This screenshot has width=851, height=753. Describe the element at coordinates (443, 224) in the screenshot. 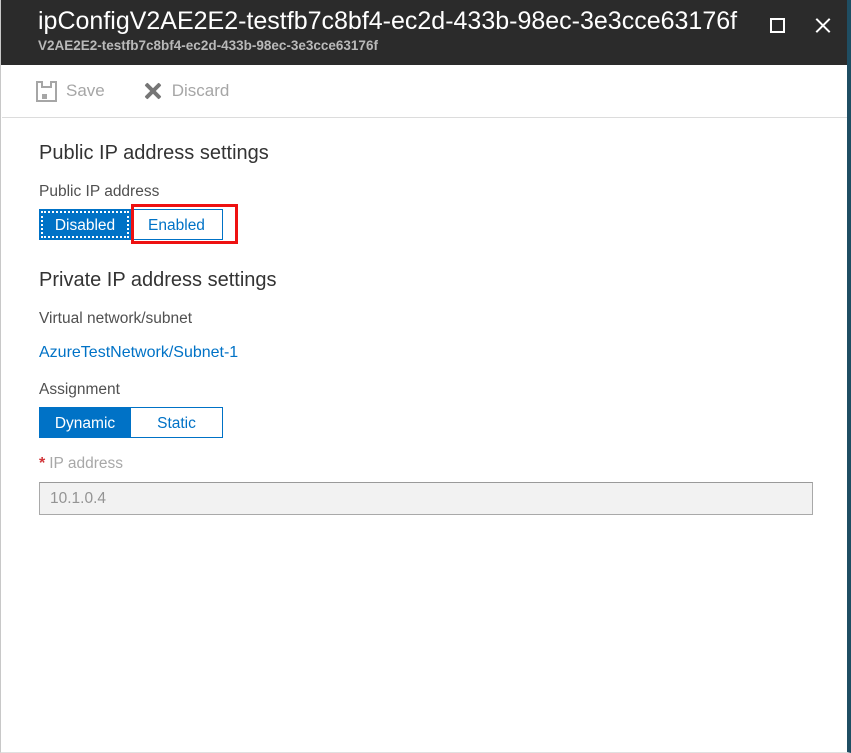

I see `public-ip-toggle-row: Disabled Enabled` at that location.